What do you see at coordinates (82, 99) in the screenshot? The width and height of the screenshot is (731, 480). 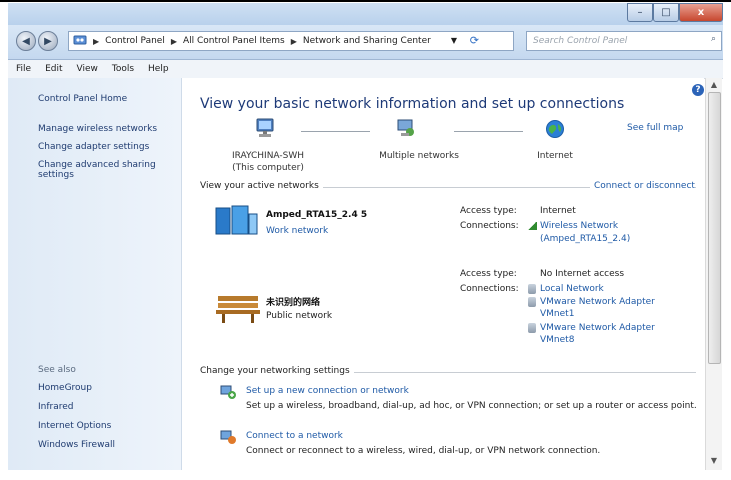 I see `sidebar-item-control-panel-home: Control Panel Home` at bounding box center [82, 99].